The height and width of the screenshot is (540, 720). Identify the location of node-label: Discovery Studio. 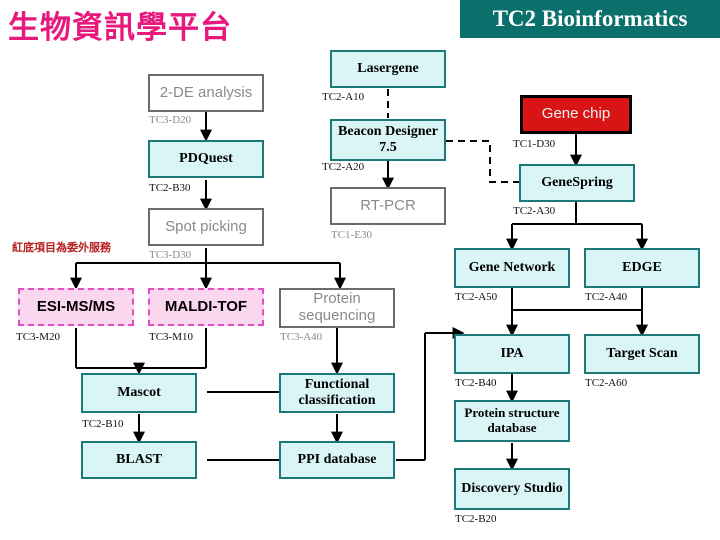
(512, 489).